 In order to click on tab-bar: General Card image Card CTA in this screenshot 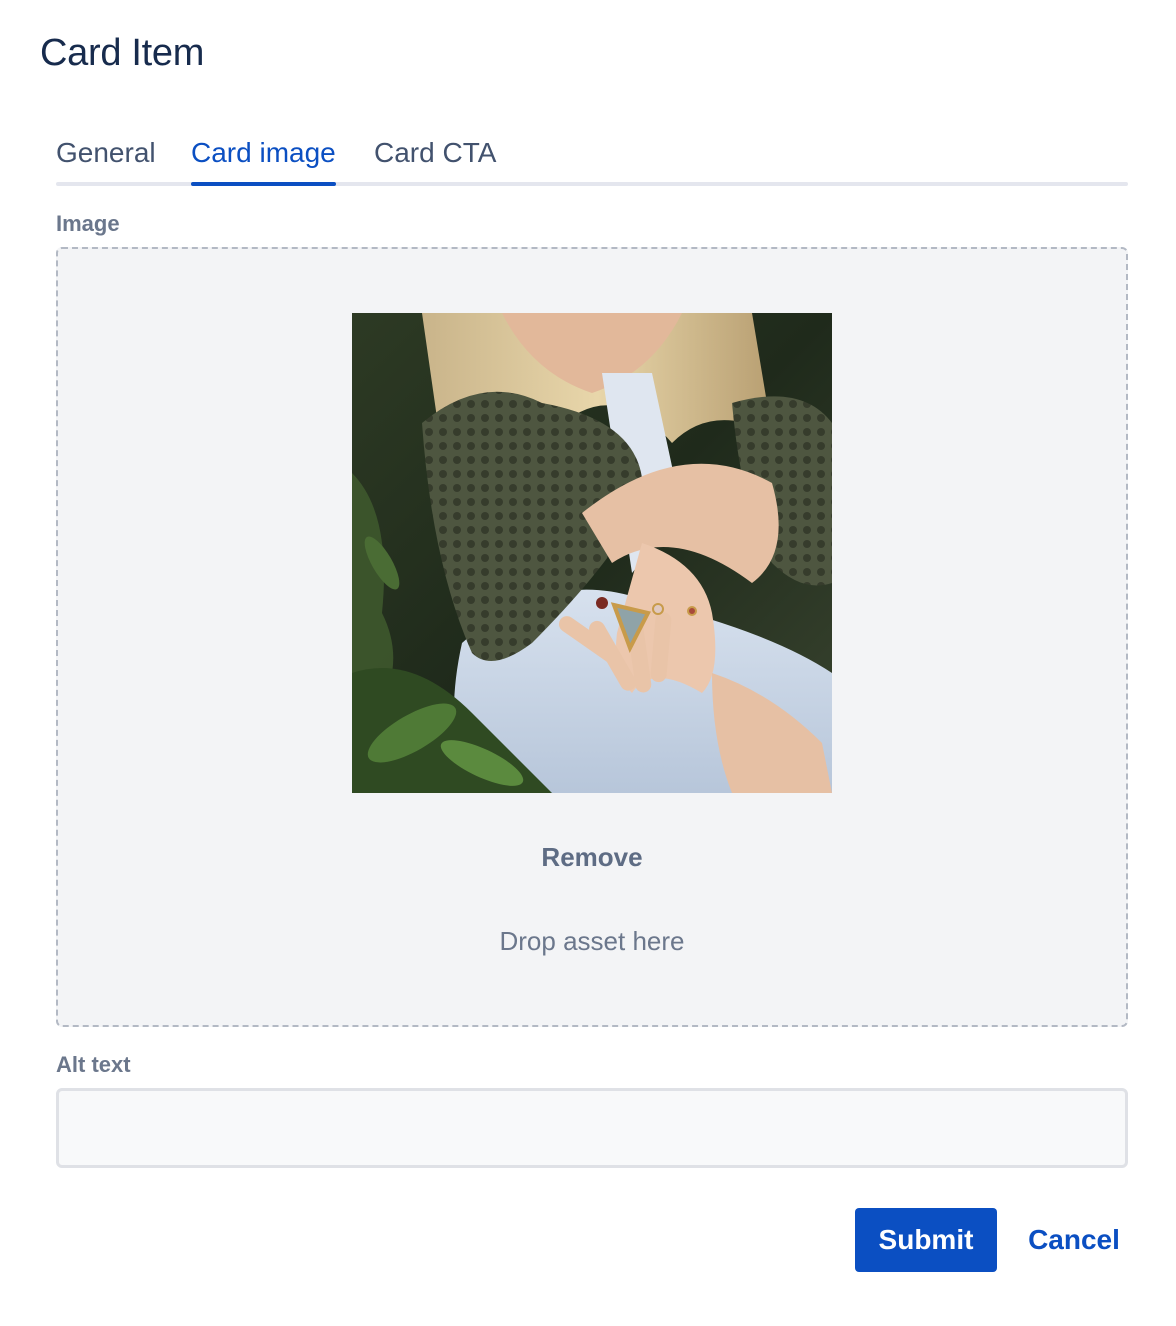, I will do `click(592, 157)`.